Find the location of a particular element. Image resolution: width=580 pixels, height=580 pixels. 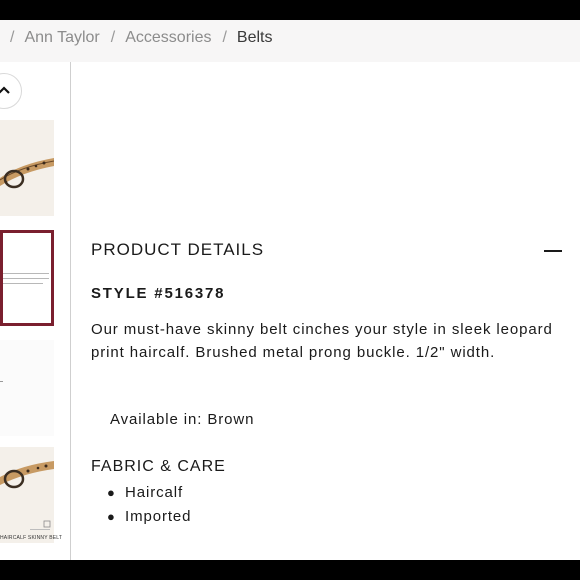

thumbnail-blank-image is located at coordinates (27, 388).